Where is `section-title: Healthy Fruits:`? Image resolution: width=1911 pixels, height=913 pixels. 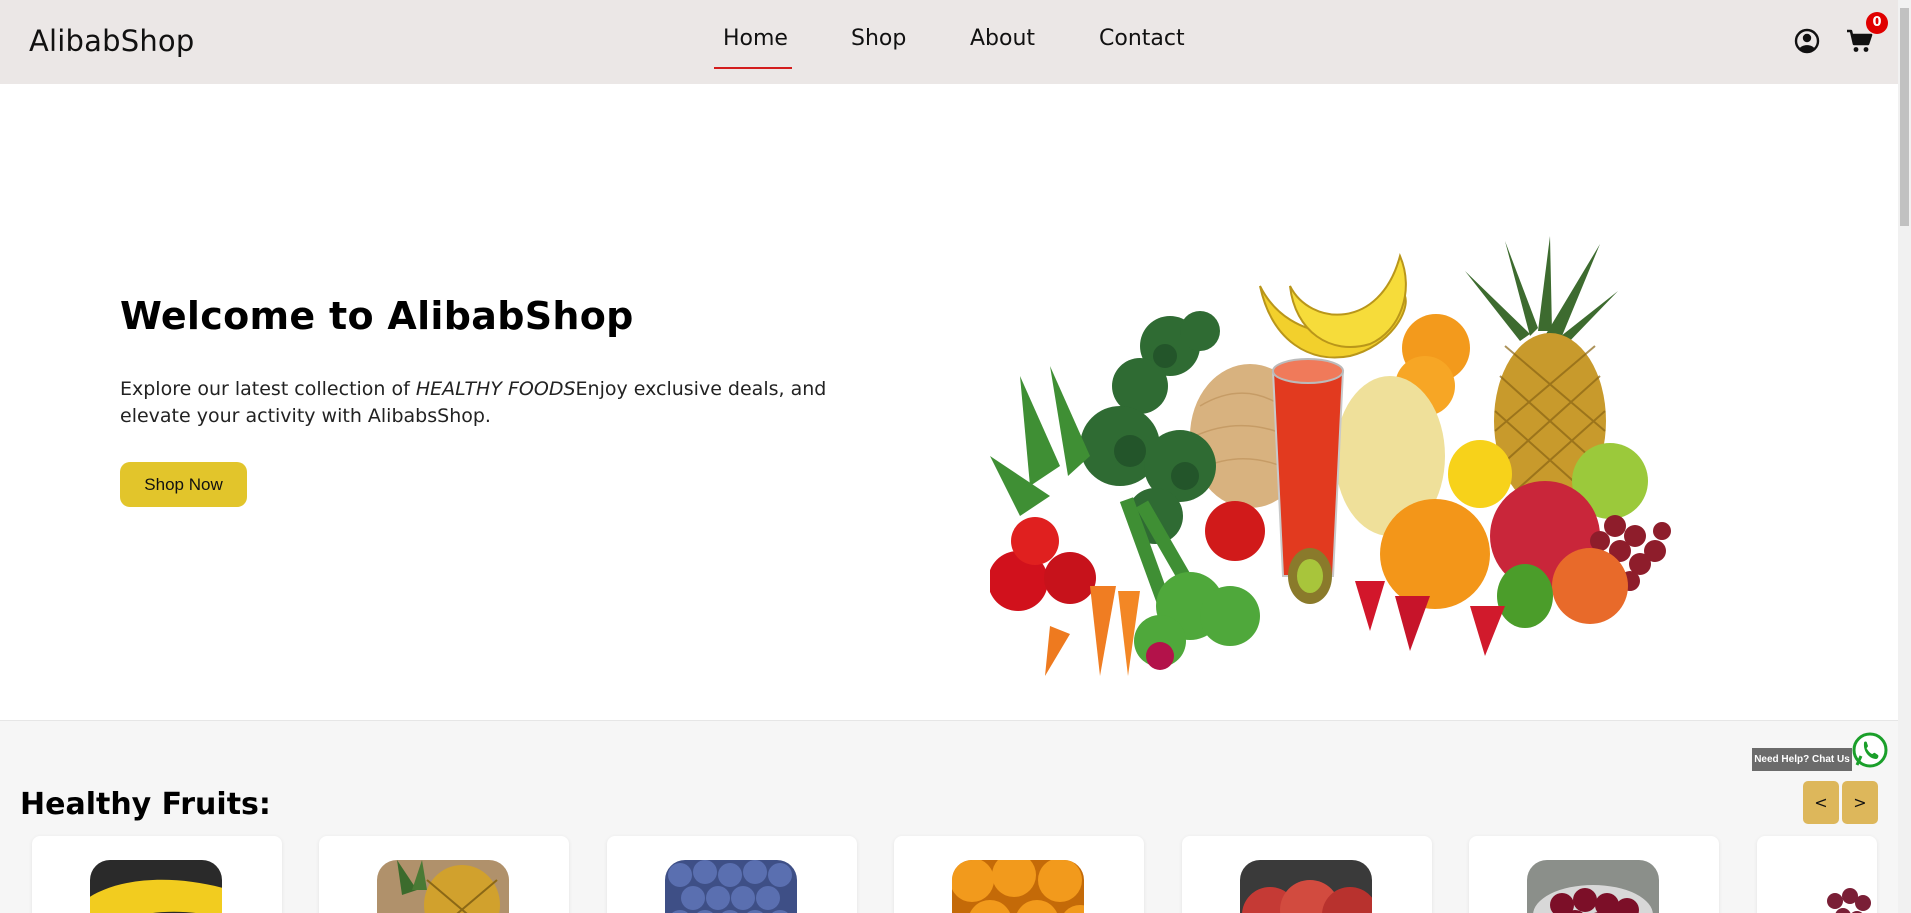 section-title: Healthy Fruits: is located at coordinates (145, 804).